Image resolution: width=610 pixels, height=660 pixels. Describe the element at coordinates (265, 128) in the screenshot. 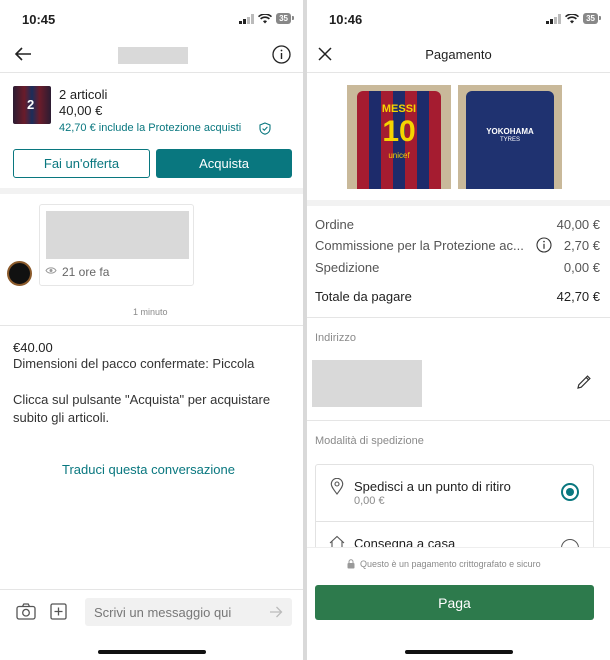

I see `shield-check-icon` at that location.